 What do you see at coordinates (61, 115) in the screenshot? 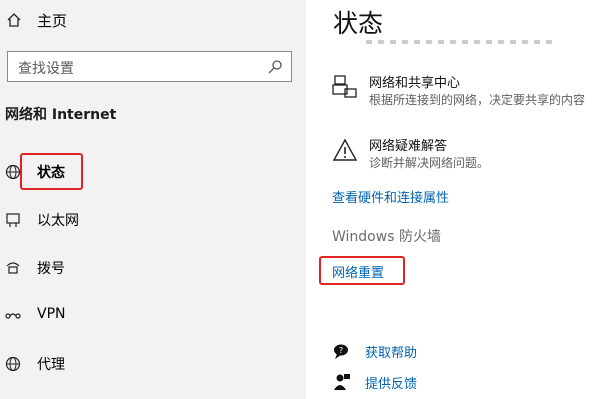
I see `section-title: 网络和 Internet` at bounding box center [61, 115].